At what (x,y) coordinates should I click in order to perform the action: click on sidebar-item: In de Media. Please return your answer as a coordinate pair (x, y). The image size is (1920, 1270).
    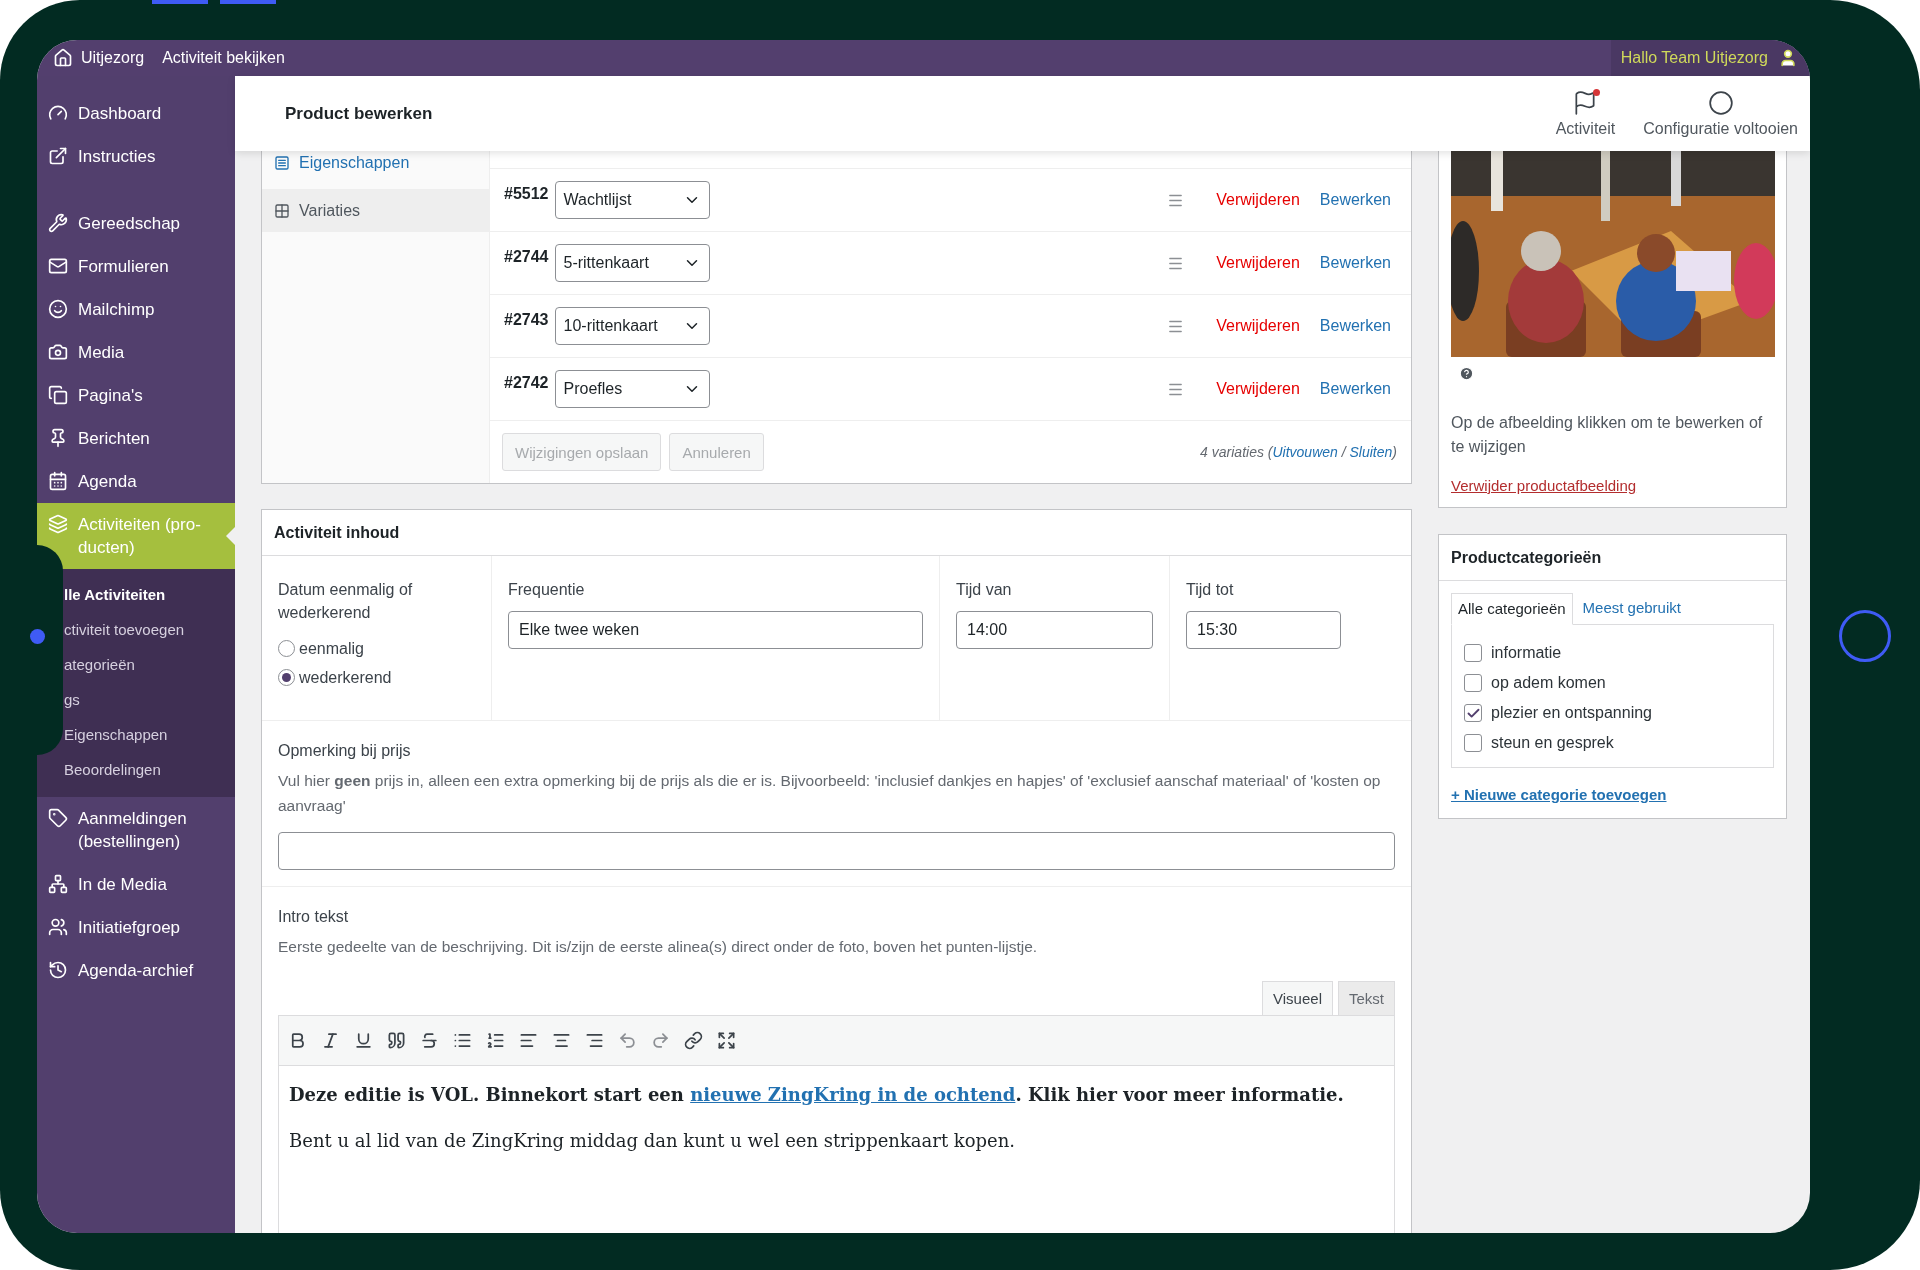
    Looking at the image, I should click on (136, 884).